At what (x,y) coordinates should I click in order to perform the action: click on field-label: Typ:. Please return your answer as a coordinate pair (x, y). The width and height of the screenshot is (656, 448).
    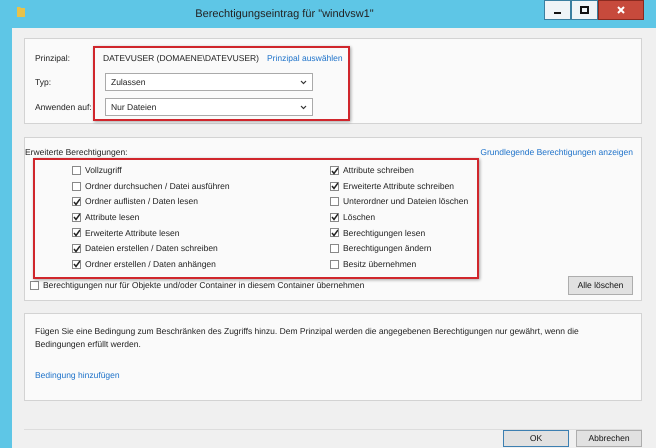
    Looking at the image, I should click on (43, 82).